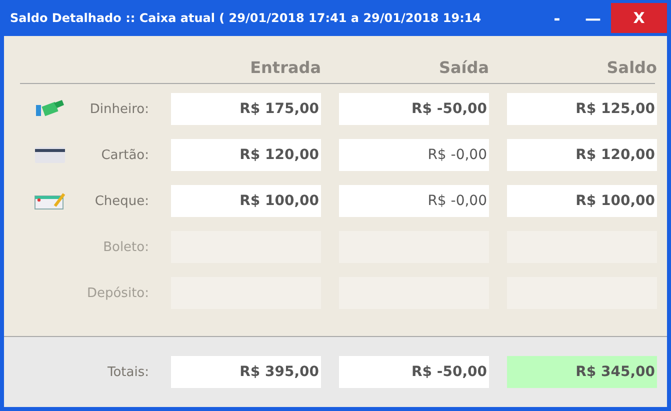 The image size is (671, 411). What do you see at coordinates (246, 109) in the screenshot?
I see `amount-field: R$ 175,00` at bounding box center [246, 109].